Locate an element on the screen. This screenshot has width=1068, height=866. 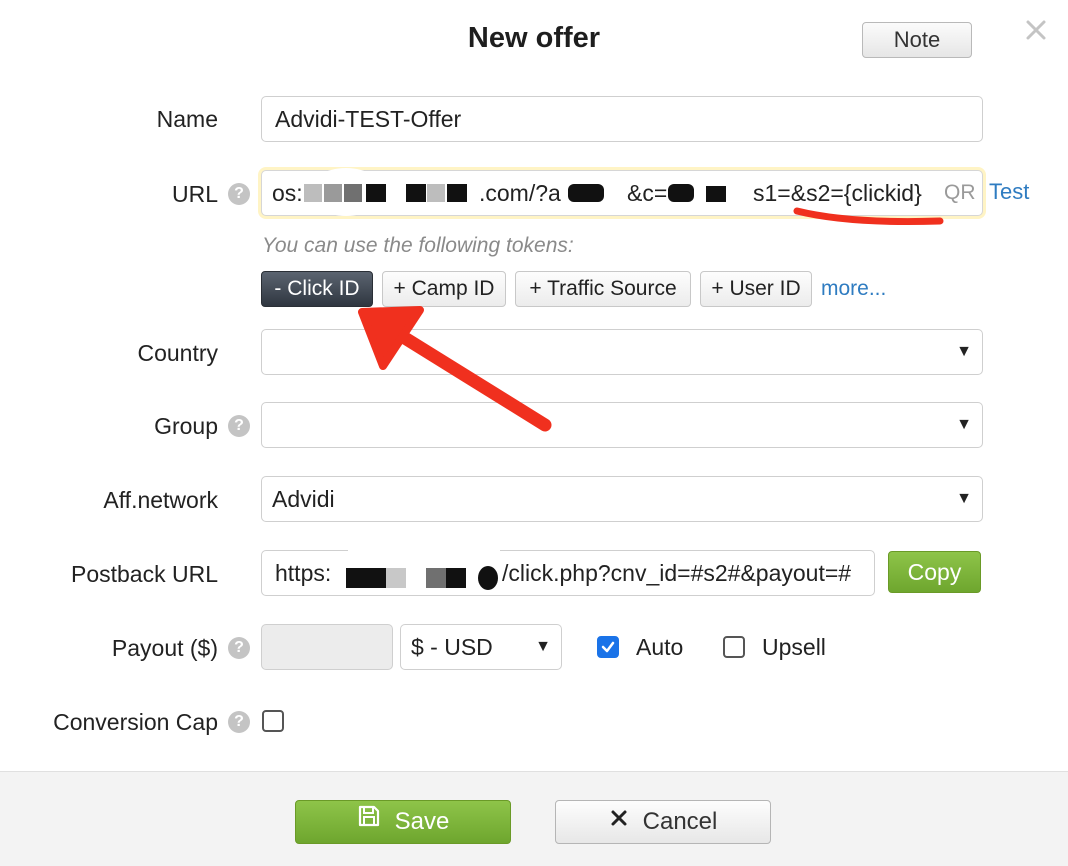
url-help-icon: ? is located at coordinates (239, 194).